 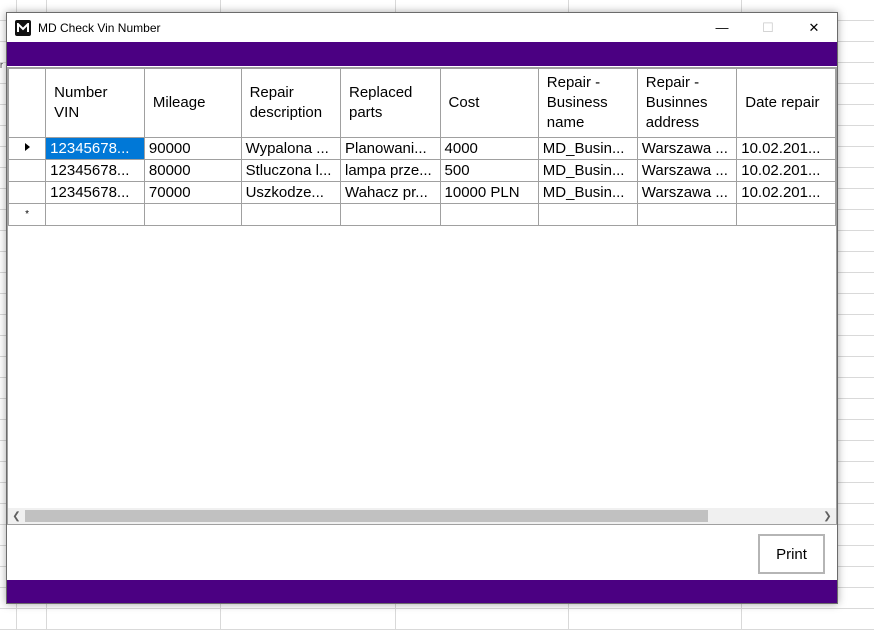 I want to click on current-row-arrow-icon, so click(x=27, y=146).